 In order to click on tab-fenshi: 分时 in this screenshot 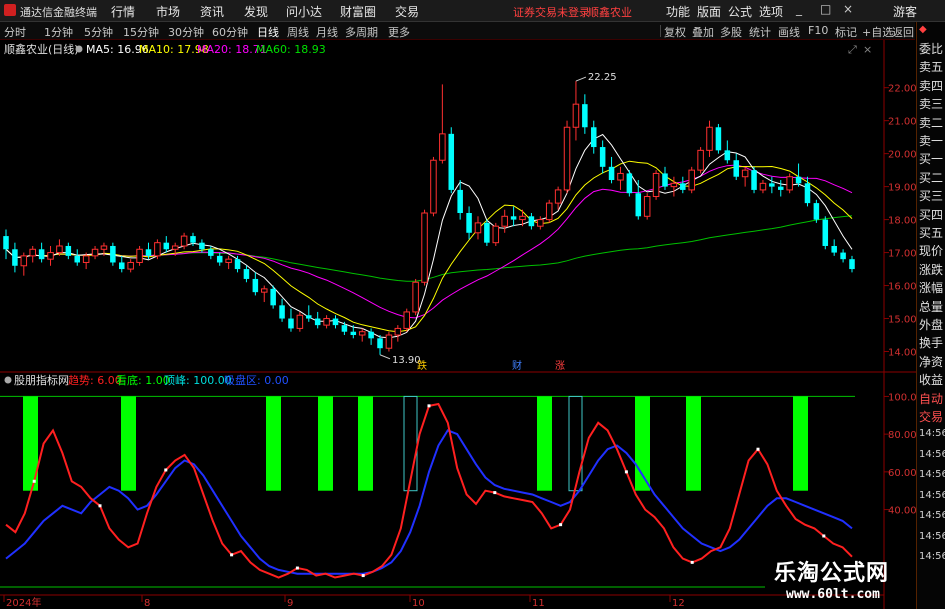, I will do `click(15, 32)`.